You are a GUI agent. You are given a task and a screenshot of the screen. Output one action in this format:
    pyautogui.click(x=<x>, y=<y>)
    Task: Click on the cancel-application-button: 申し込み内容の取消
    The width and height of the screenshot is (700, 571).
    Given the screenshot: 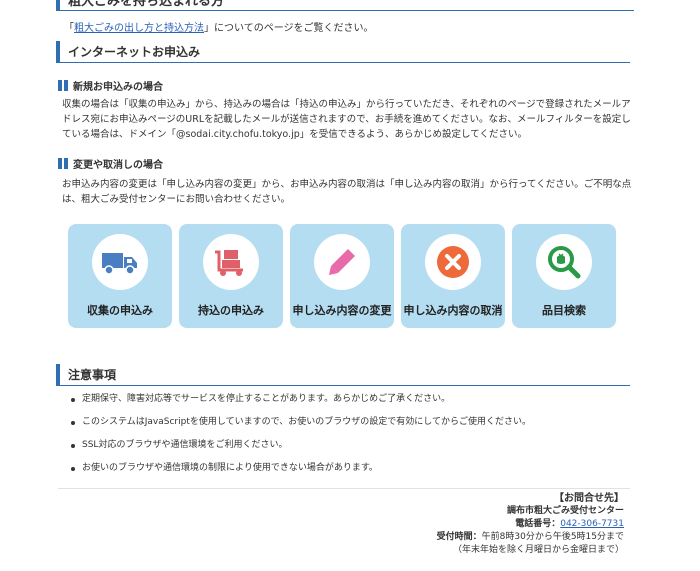 What is the action you would take?
    pyautogui.click(x=453, y=276)
    